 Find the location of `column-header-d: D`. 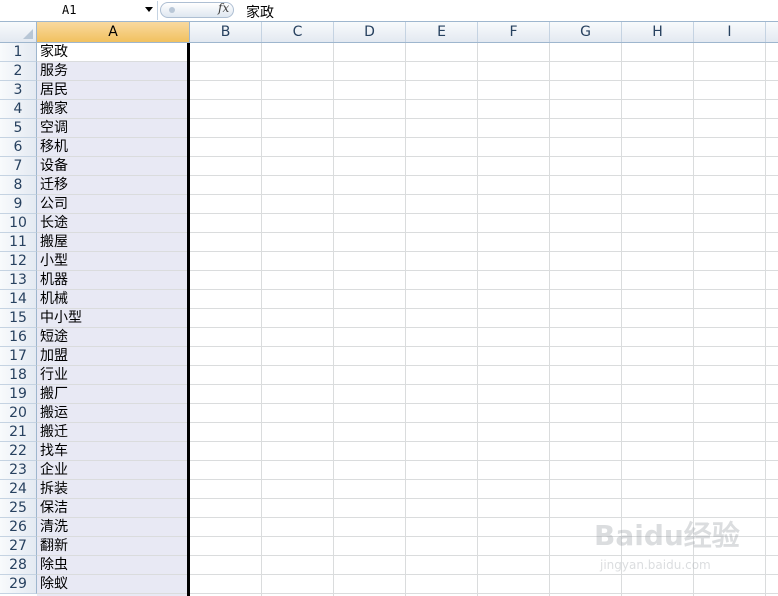

column-header-d: D is located at coordinates (370, 32).